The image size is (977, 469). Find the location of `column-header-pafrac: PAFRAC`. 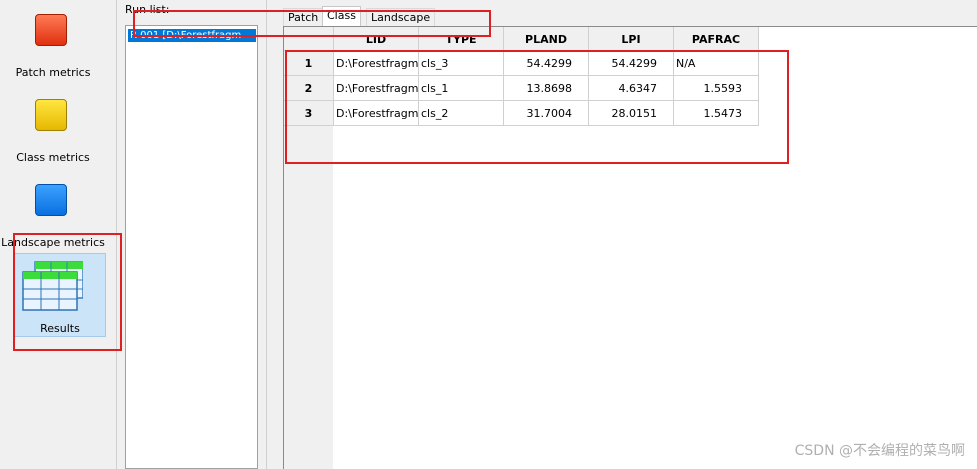

column-header-pafrac: PAFRAC is located at coordinates (716, 39).